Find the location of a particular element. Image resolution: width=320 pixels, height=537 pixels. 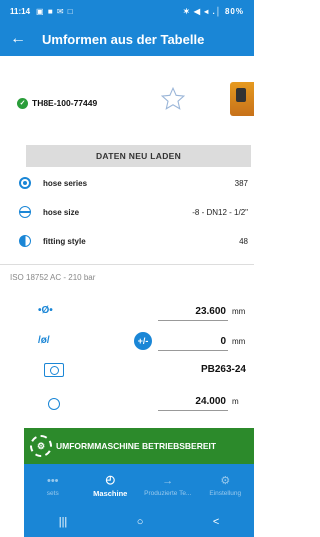

recent-apps-icon: ||| is located at coordinates (63, 522).